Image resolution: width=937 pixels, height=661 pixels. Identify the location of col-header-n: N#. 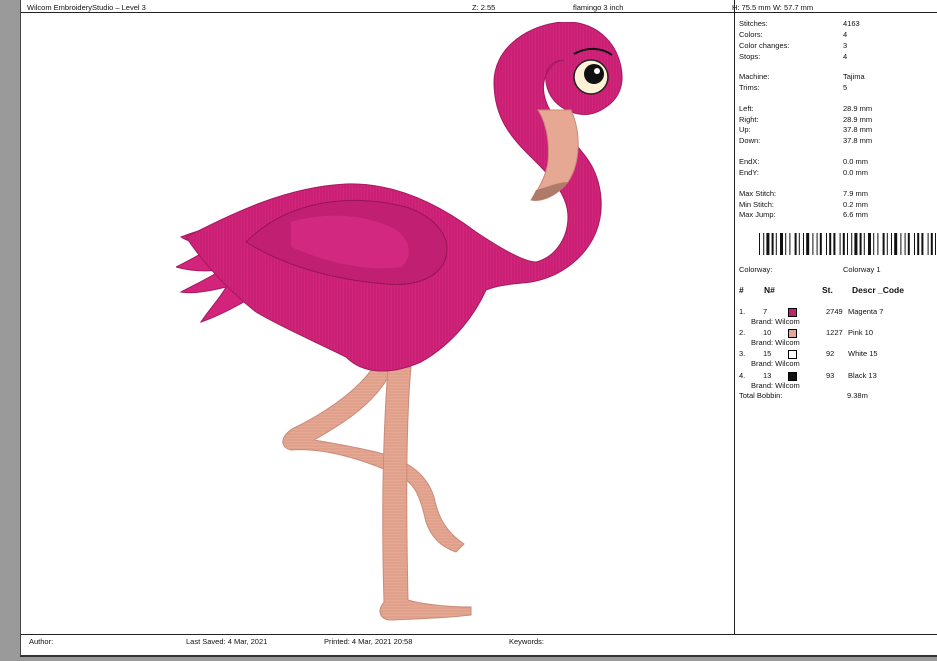
(769, 290).